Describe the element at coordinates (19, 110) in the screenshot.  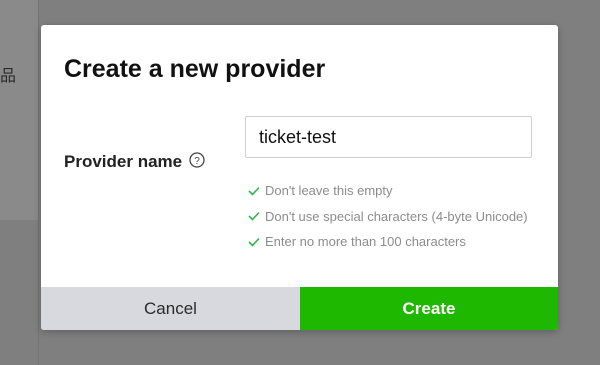
I see `background-panel` at that location.